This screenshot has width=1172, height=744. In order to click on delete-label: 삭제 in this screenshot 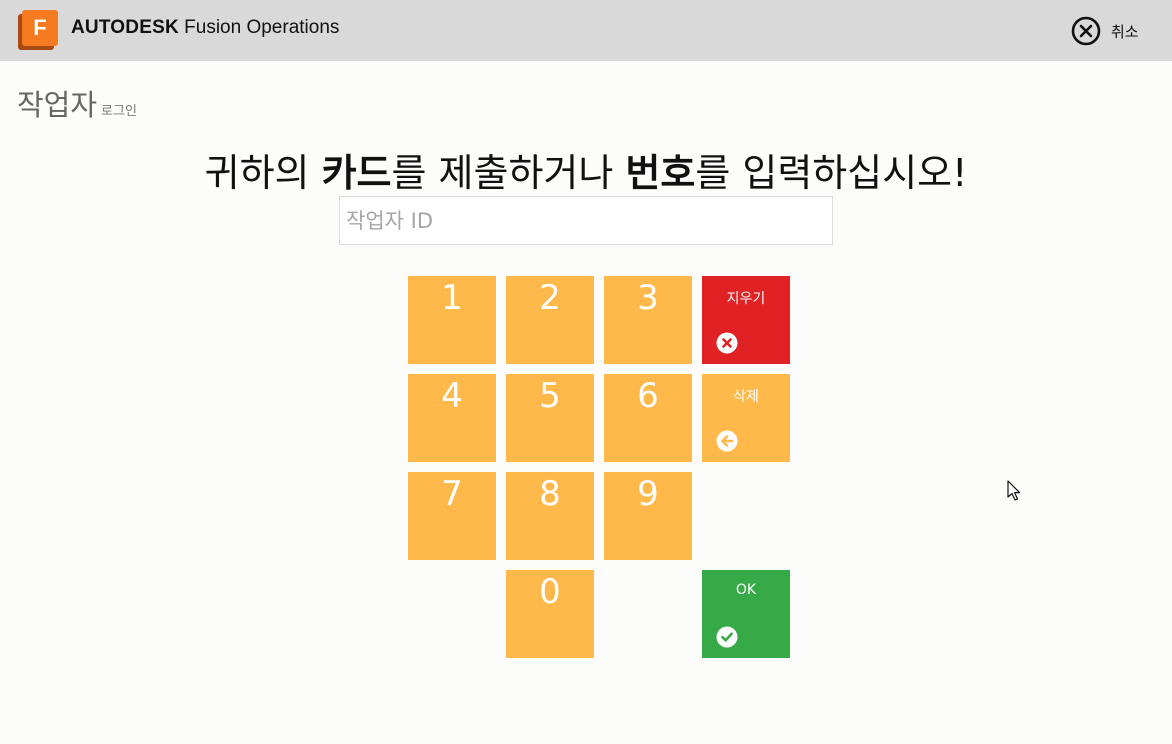, I will do `click(746, 397)`.